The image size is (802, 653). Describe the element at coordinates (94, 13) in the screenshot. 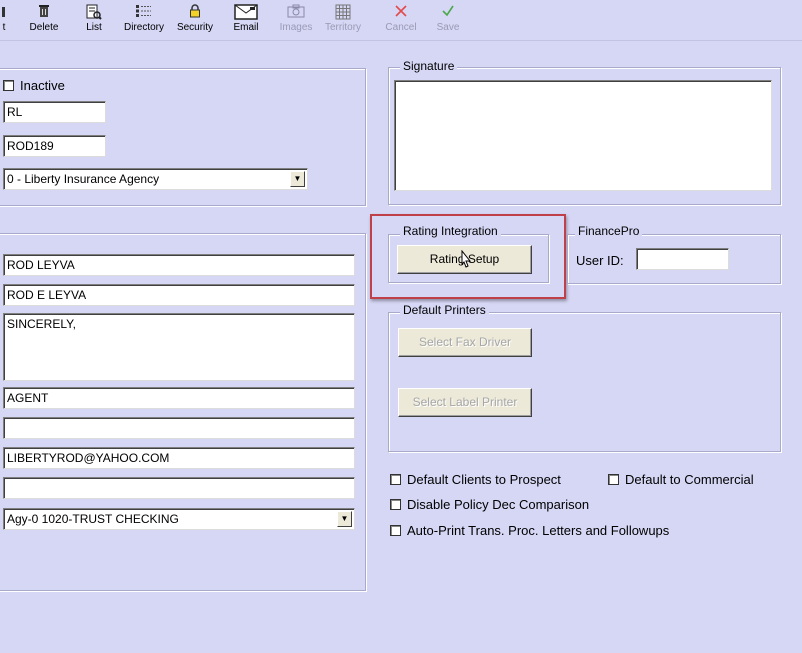

I see `list-search-icon` at that location.